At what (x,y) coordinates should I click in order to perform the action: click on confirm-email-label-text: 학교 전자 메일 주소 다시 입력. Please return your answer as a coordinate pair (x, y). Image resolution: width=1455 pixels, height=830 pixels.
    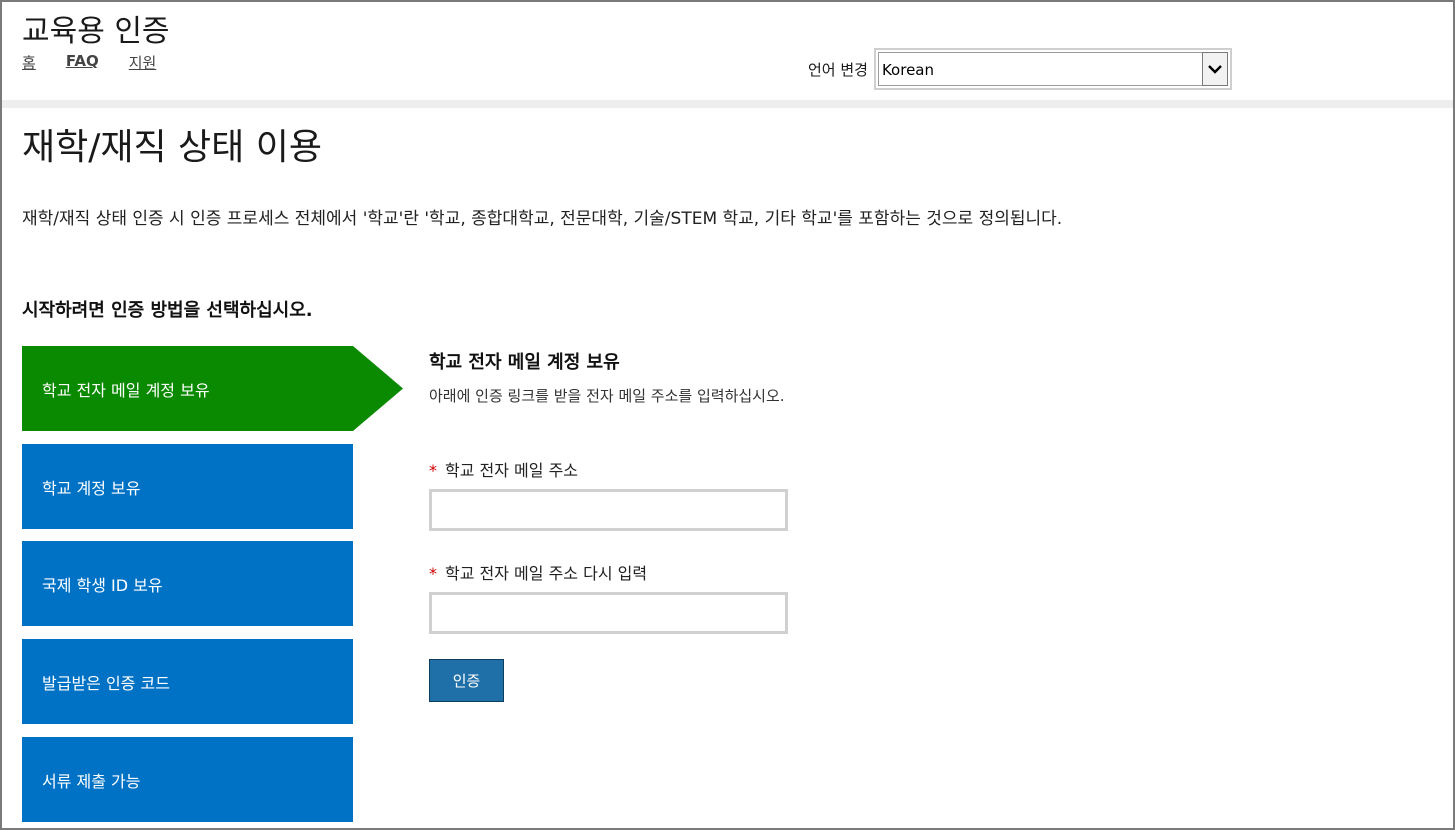
    Looking at the image, I should click on (546, 573).